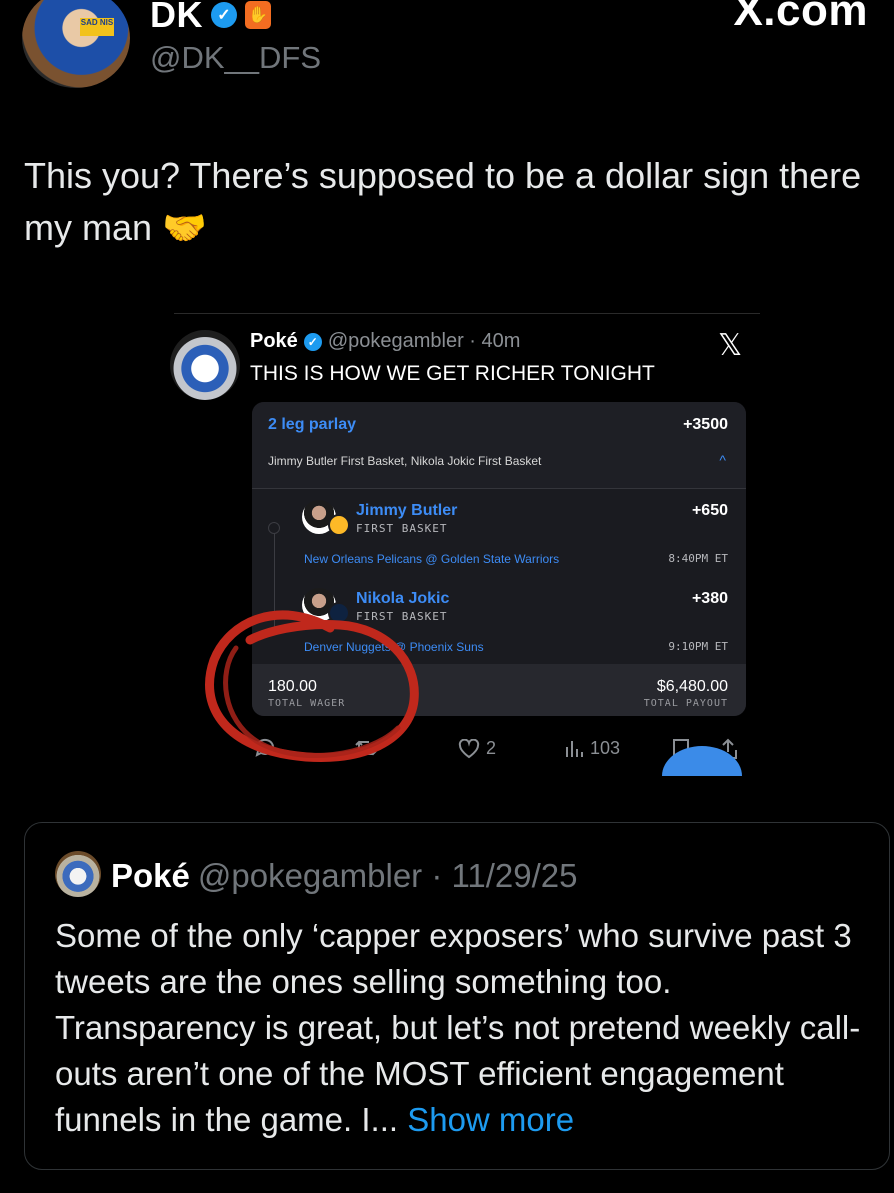 Image resolution: width=894 pixels, height=1193 pixels. What do you see at coordinates (702, 761) in the screenshot?
I see `overlay-blob` at bounding box center [702, 761].